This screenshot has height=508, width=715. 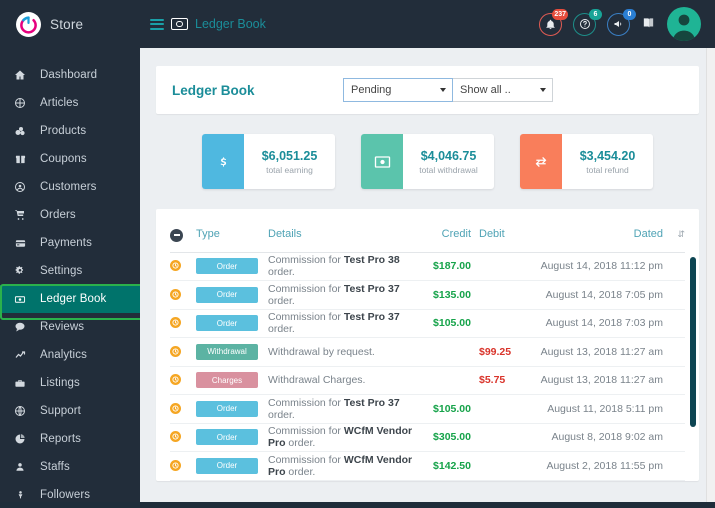 What do you see at coordinates (710, 278) in the screenshot?
I see `page-scrollbar` at bounding box center [710, 278].